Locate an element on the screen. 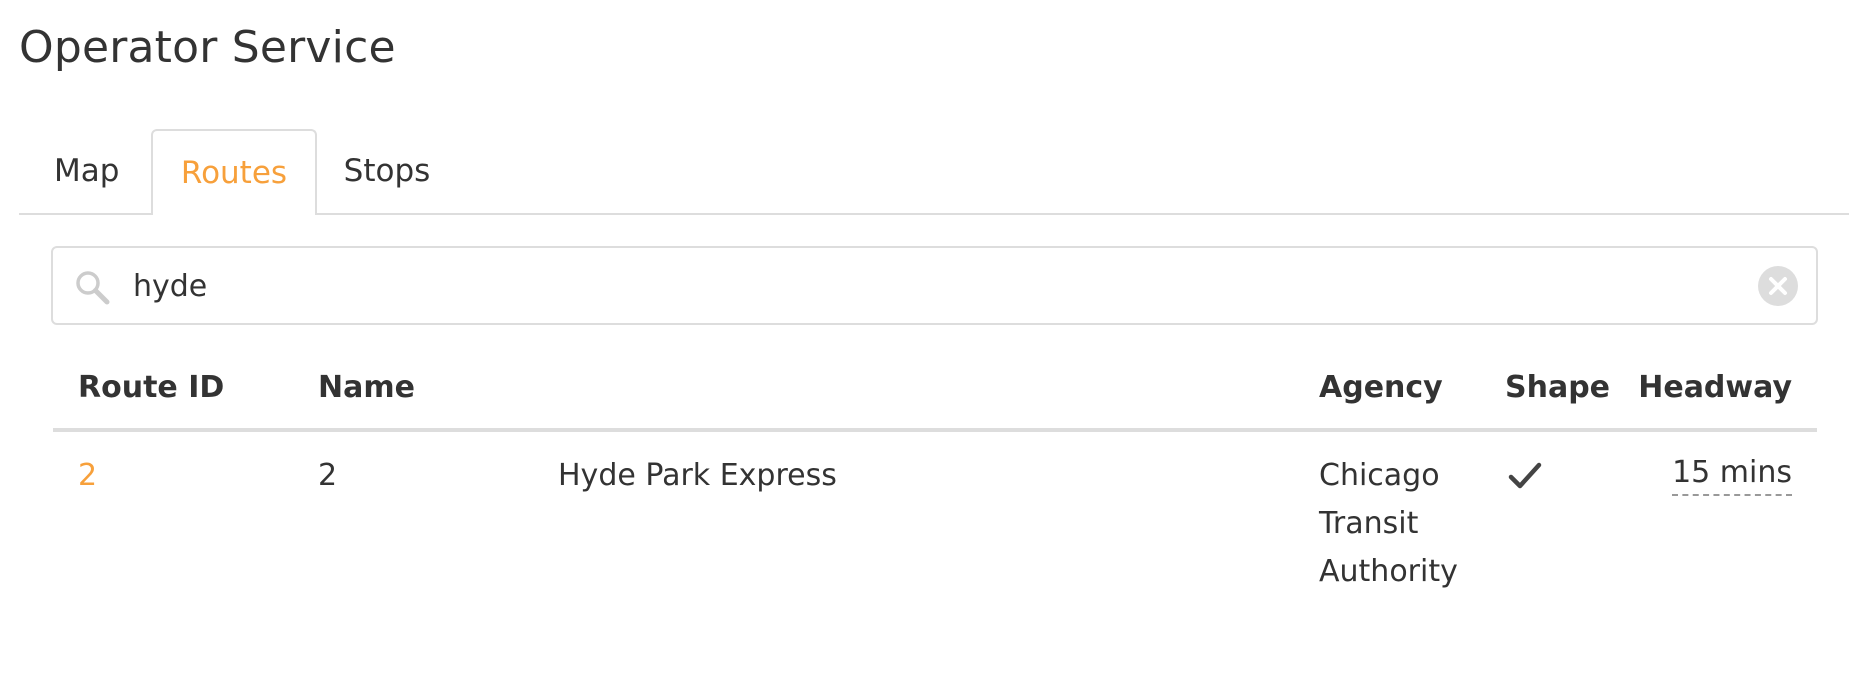 The height and width of the screenshot is (677, 1874). column-header-shape: Shape is located at coordinates (1557, 387).